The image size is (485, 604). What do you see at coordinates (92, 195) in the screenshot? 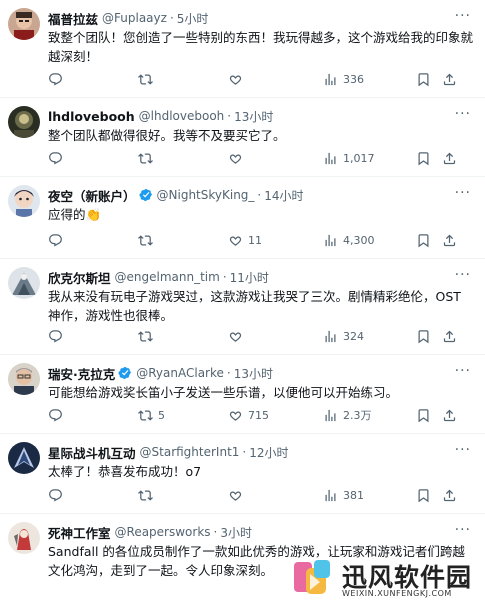
I see `author-name: 夜空（新账户）` at bounding box center [92, 195].